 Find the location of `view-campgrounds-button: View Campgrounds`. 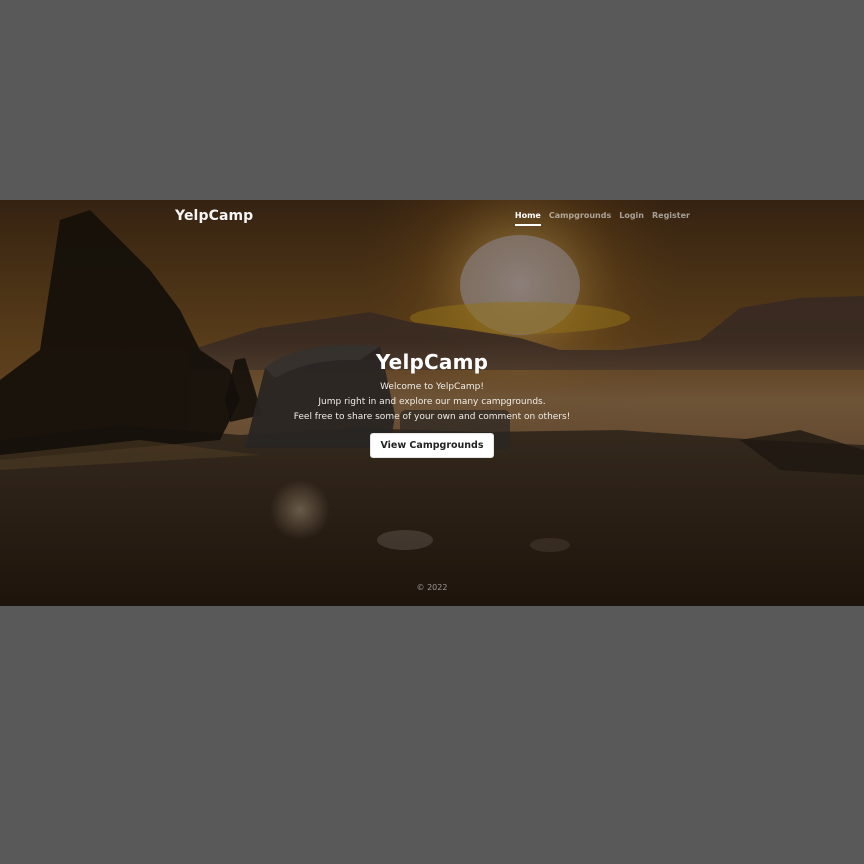

view-campgrounds-button: View Campgrounds is located at coordinates (432, 445).